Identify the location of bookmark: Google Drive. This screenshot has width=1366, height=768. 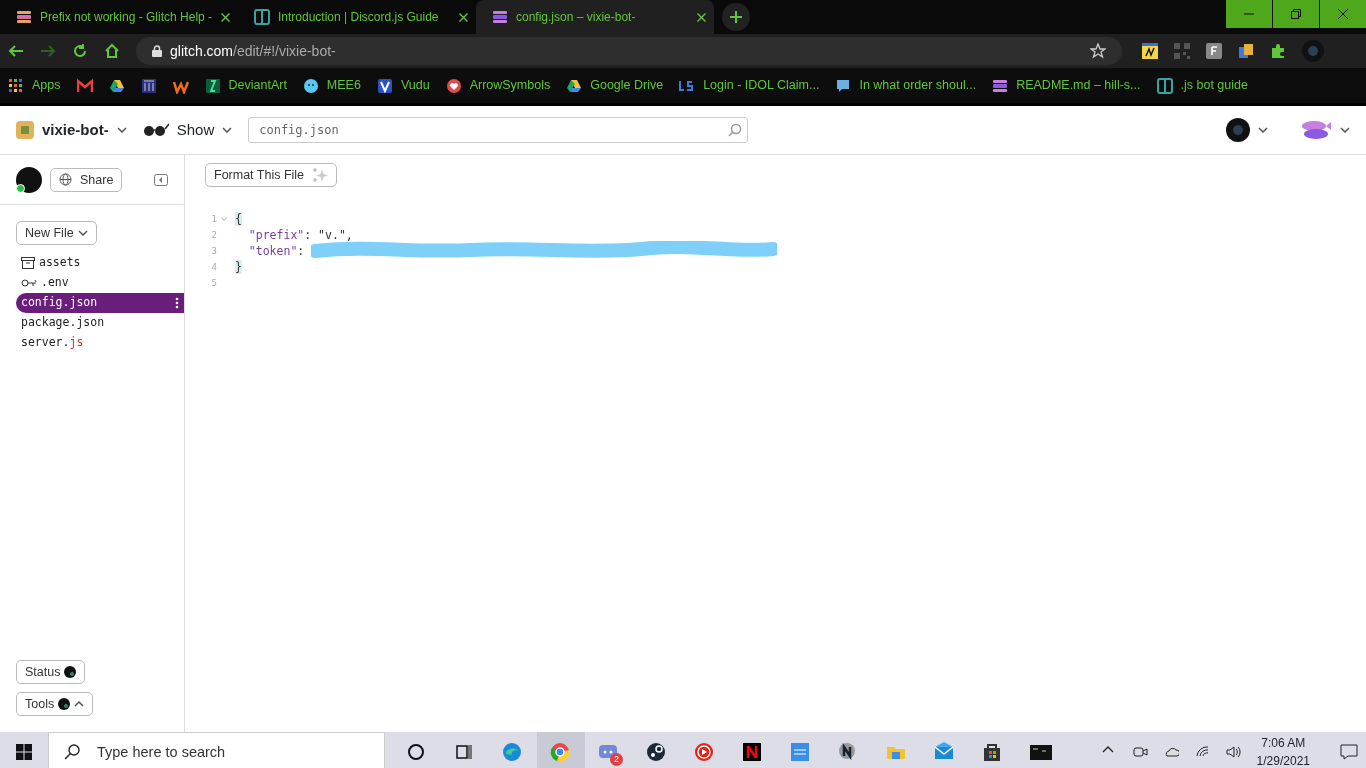
(615, 85).